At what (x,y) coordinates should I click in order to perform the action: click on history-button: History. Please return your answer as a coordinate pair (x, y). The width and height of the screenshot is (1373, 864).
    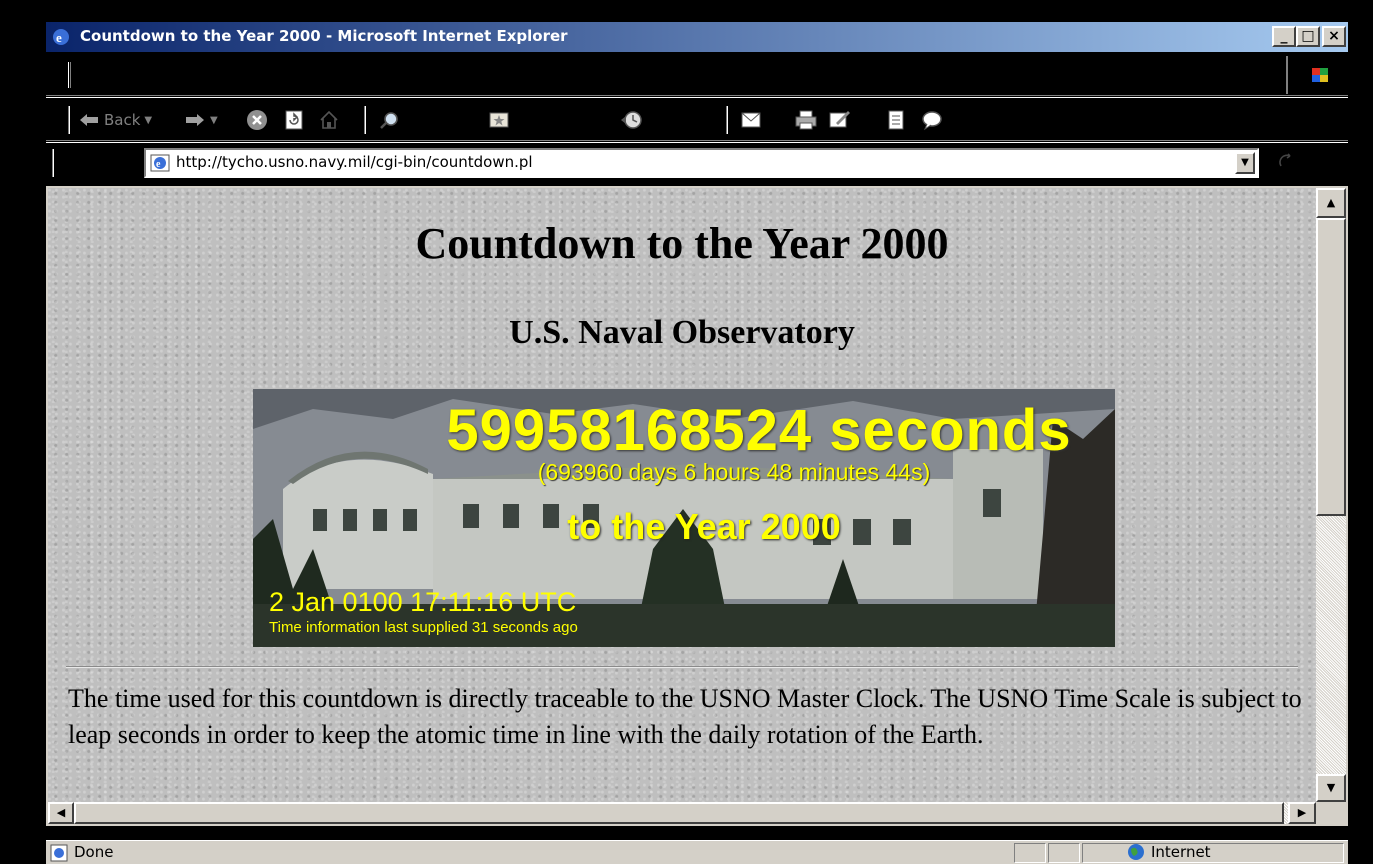
    Looking at the image, I should click on (660, 120).